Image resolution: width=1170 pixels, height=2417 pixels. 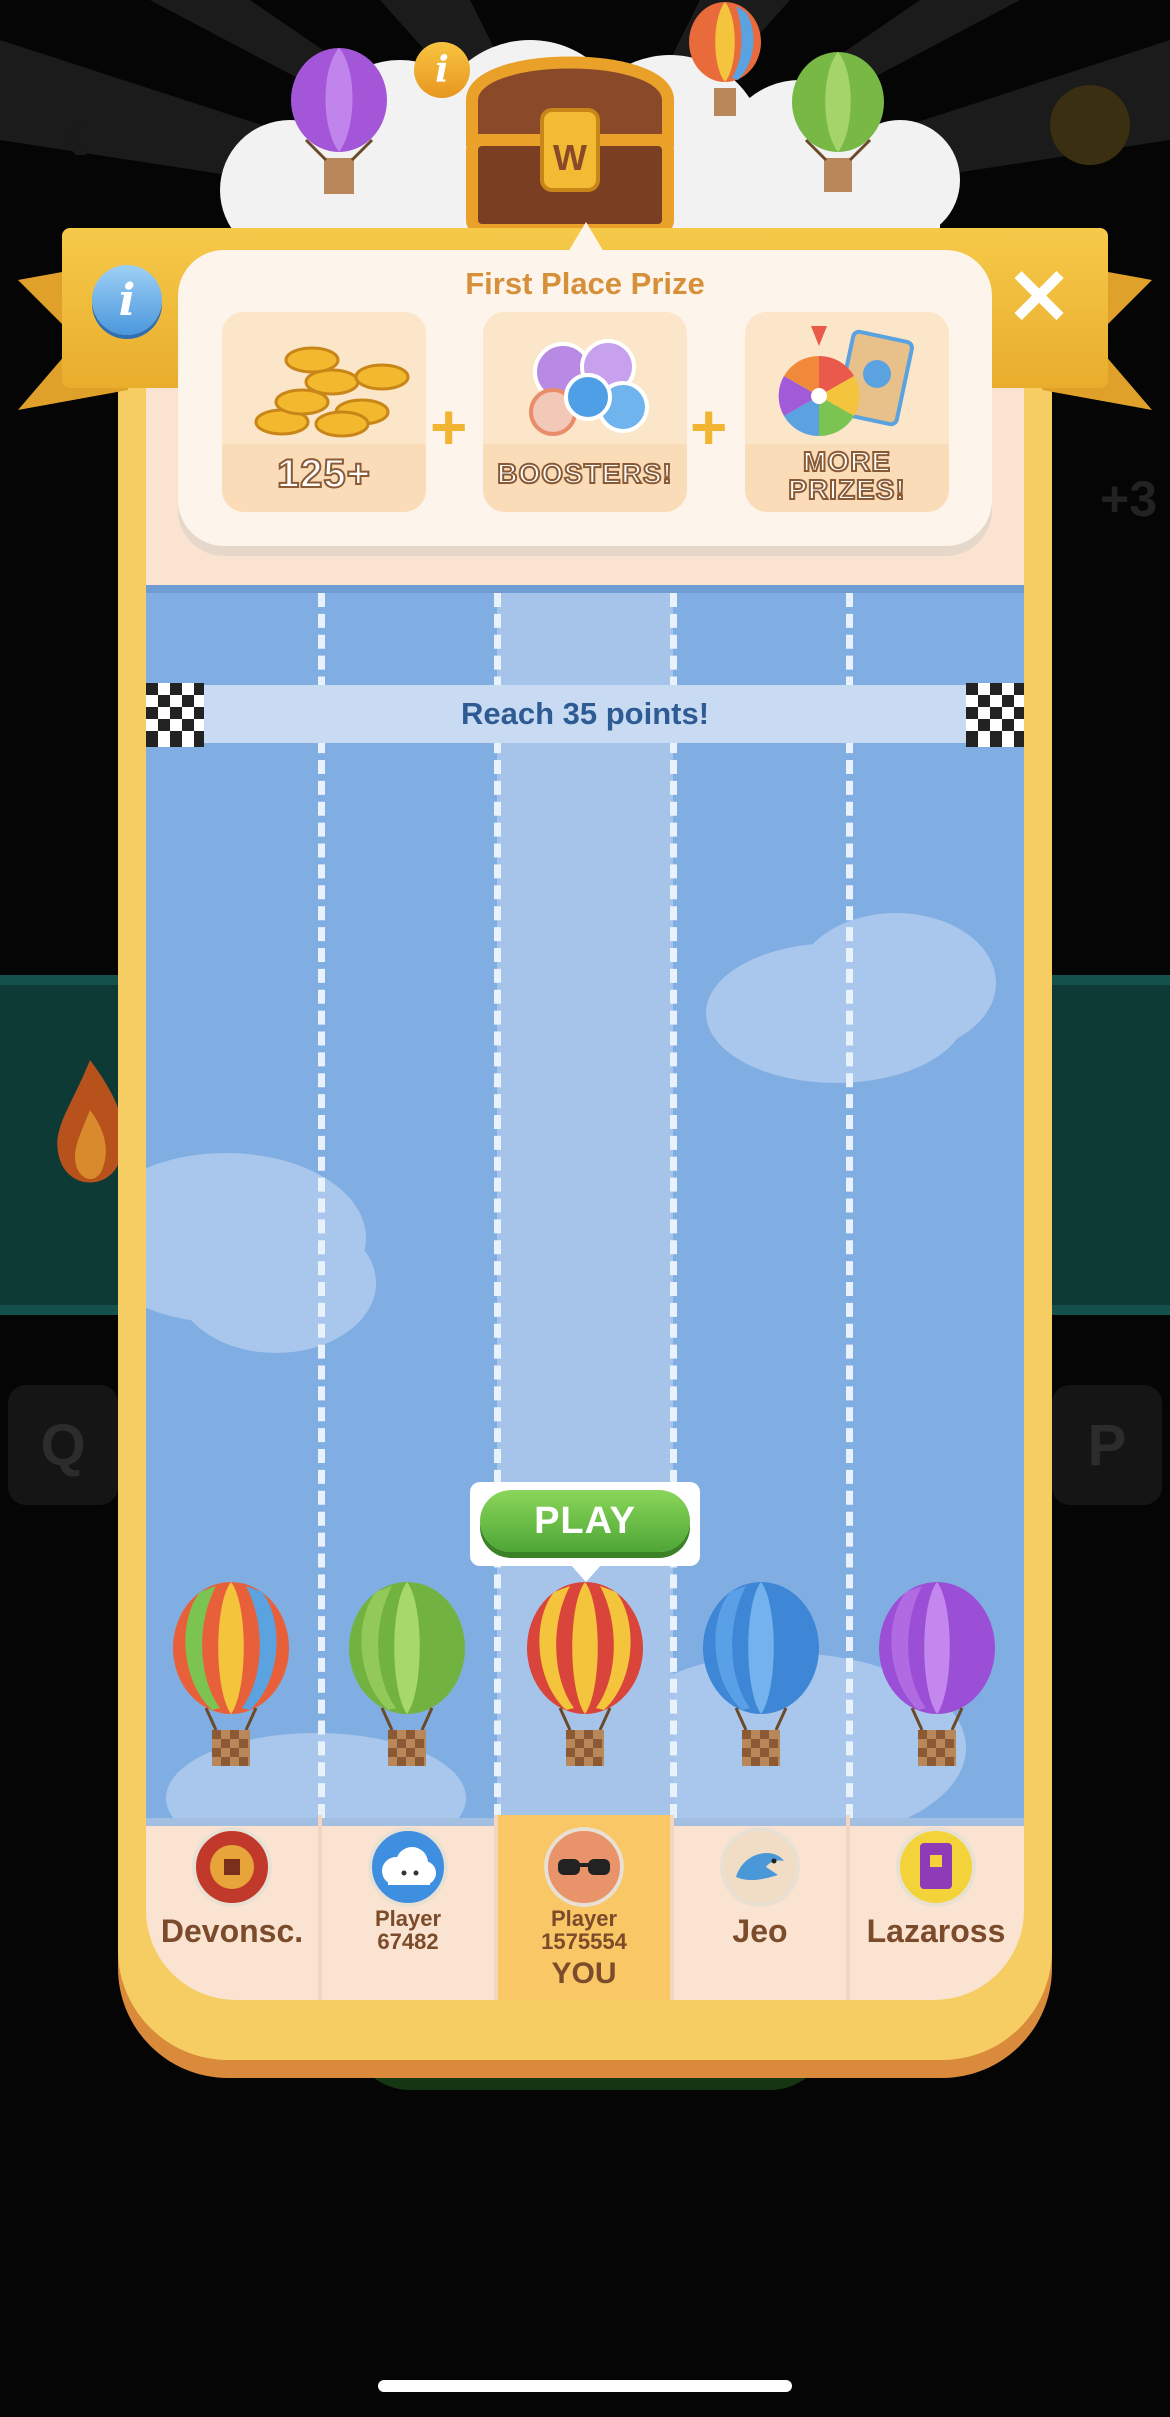 I want to click on book-avatar-icon, so click(x=936, y=1867).